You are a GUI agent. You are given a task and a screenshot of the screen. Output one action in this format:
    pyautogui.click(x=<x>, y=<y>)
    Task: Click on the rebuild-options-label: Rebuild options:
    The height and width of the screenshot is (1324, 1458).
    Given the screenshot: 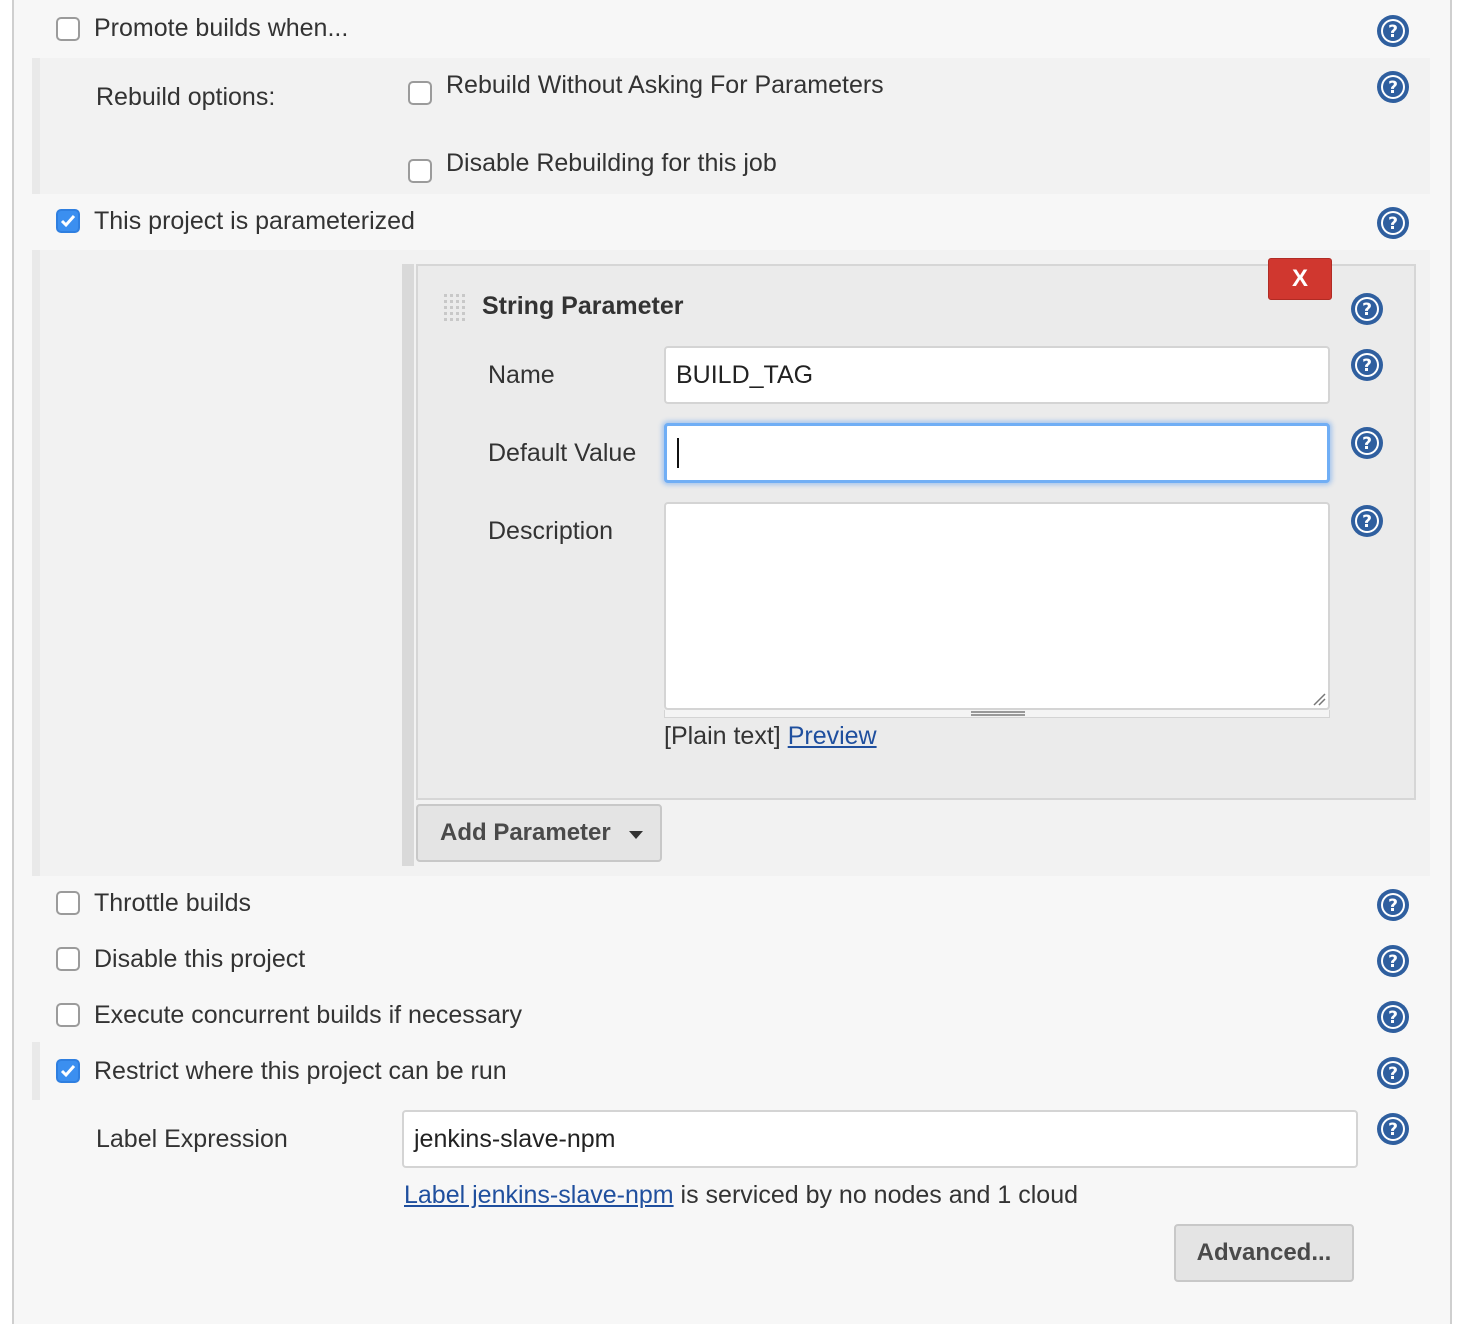 What is the action you would take?
    pyautogui.click(x=186, y=97)
    